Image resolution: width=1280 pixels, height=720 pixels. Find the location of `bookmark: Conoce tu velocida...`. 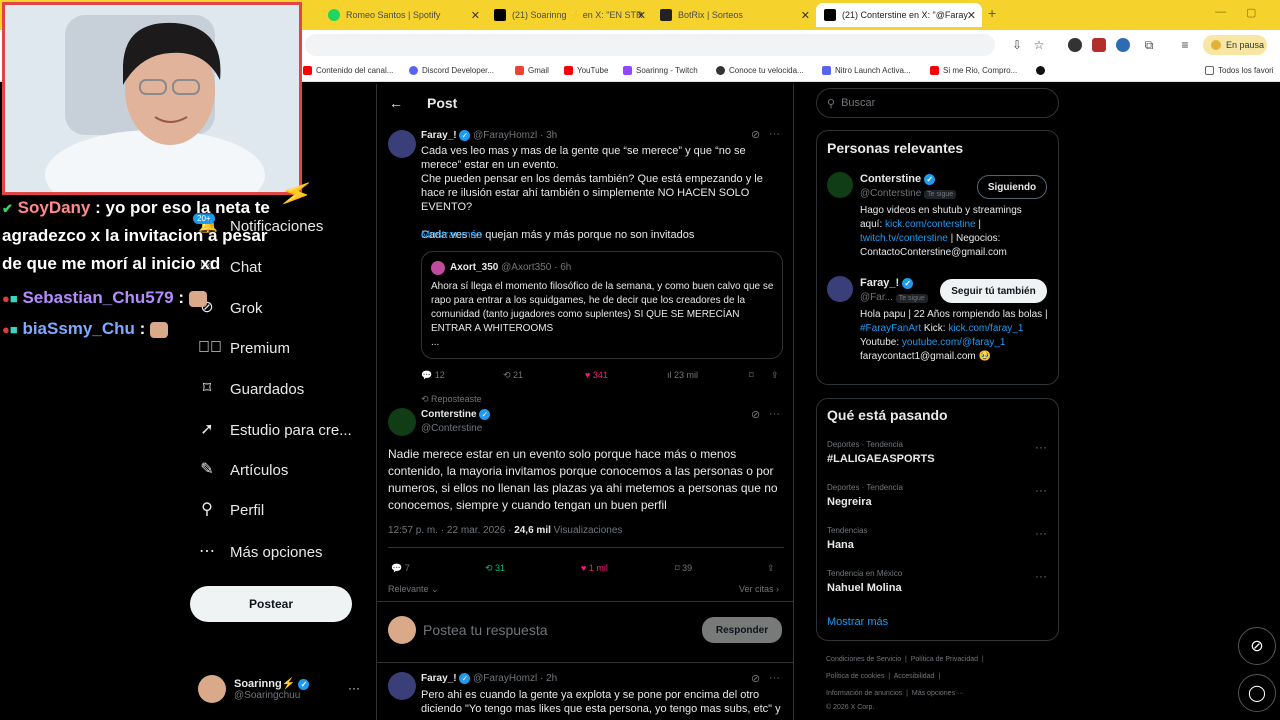

bookmark: Conoce tu velocida... is located at coordinates (760, 70).